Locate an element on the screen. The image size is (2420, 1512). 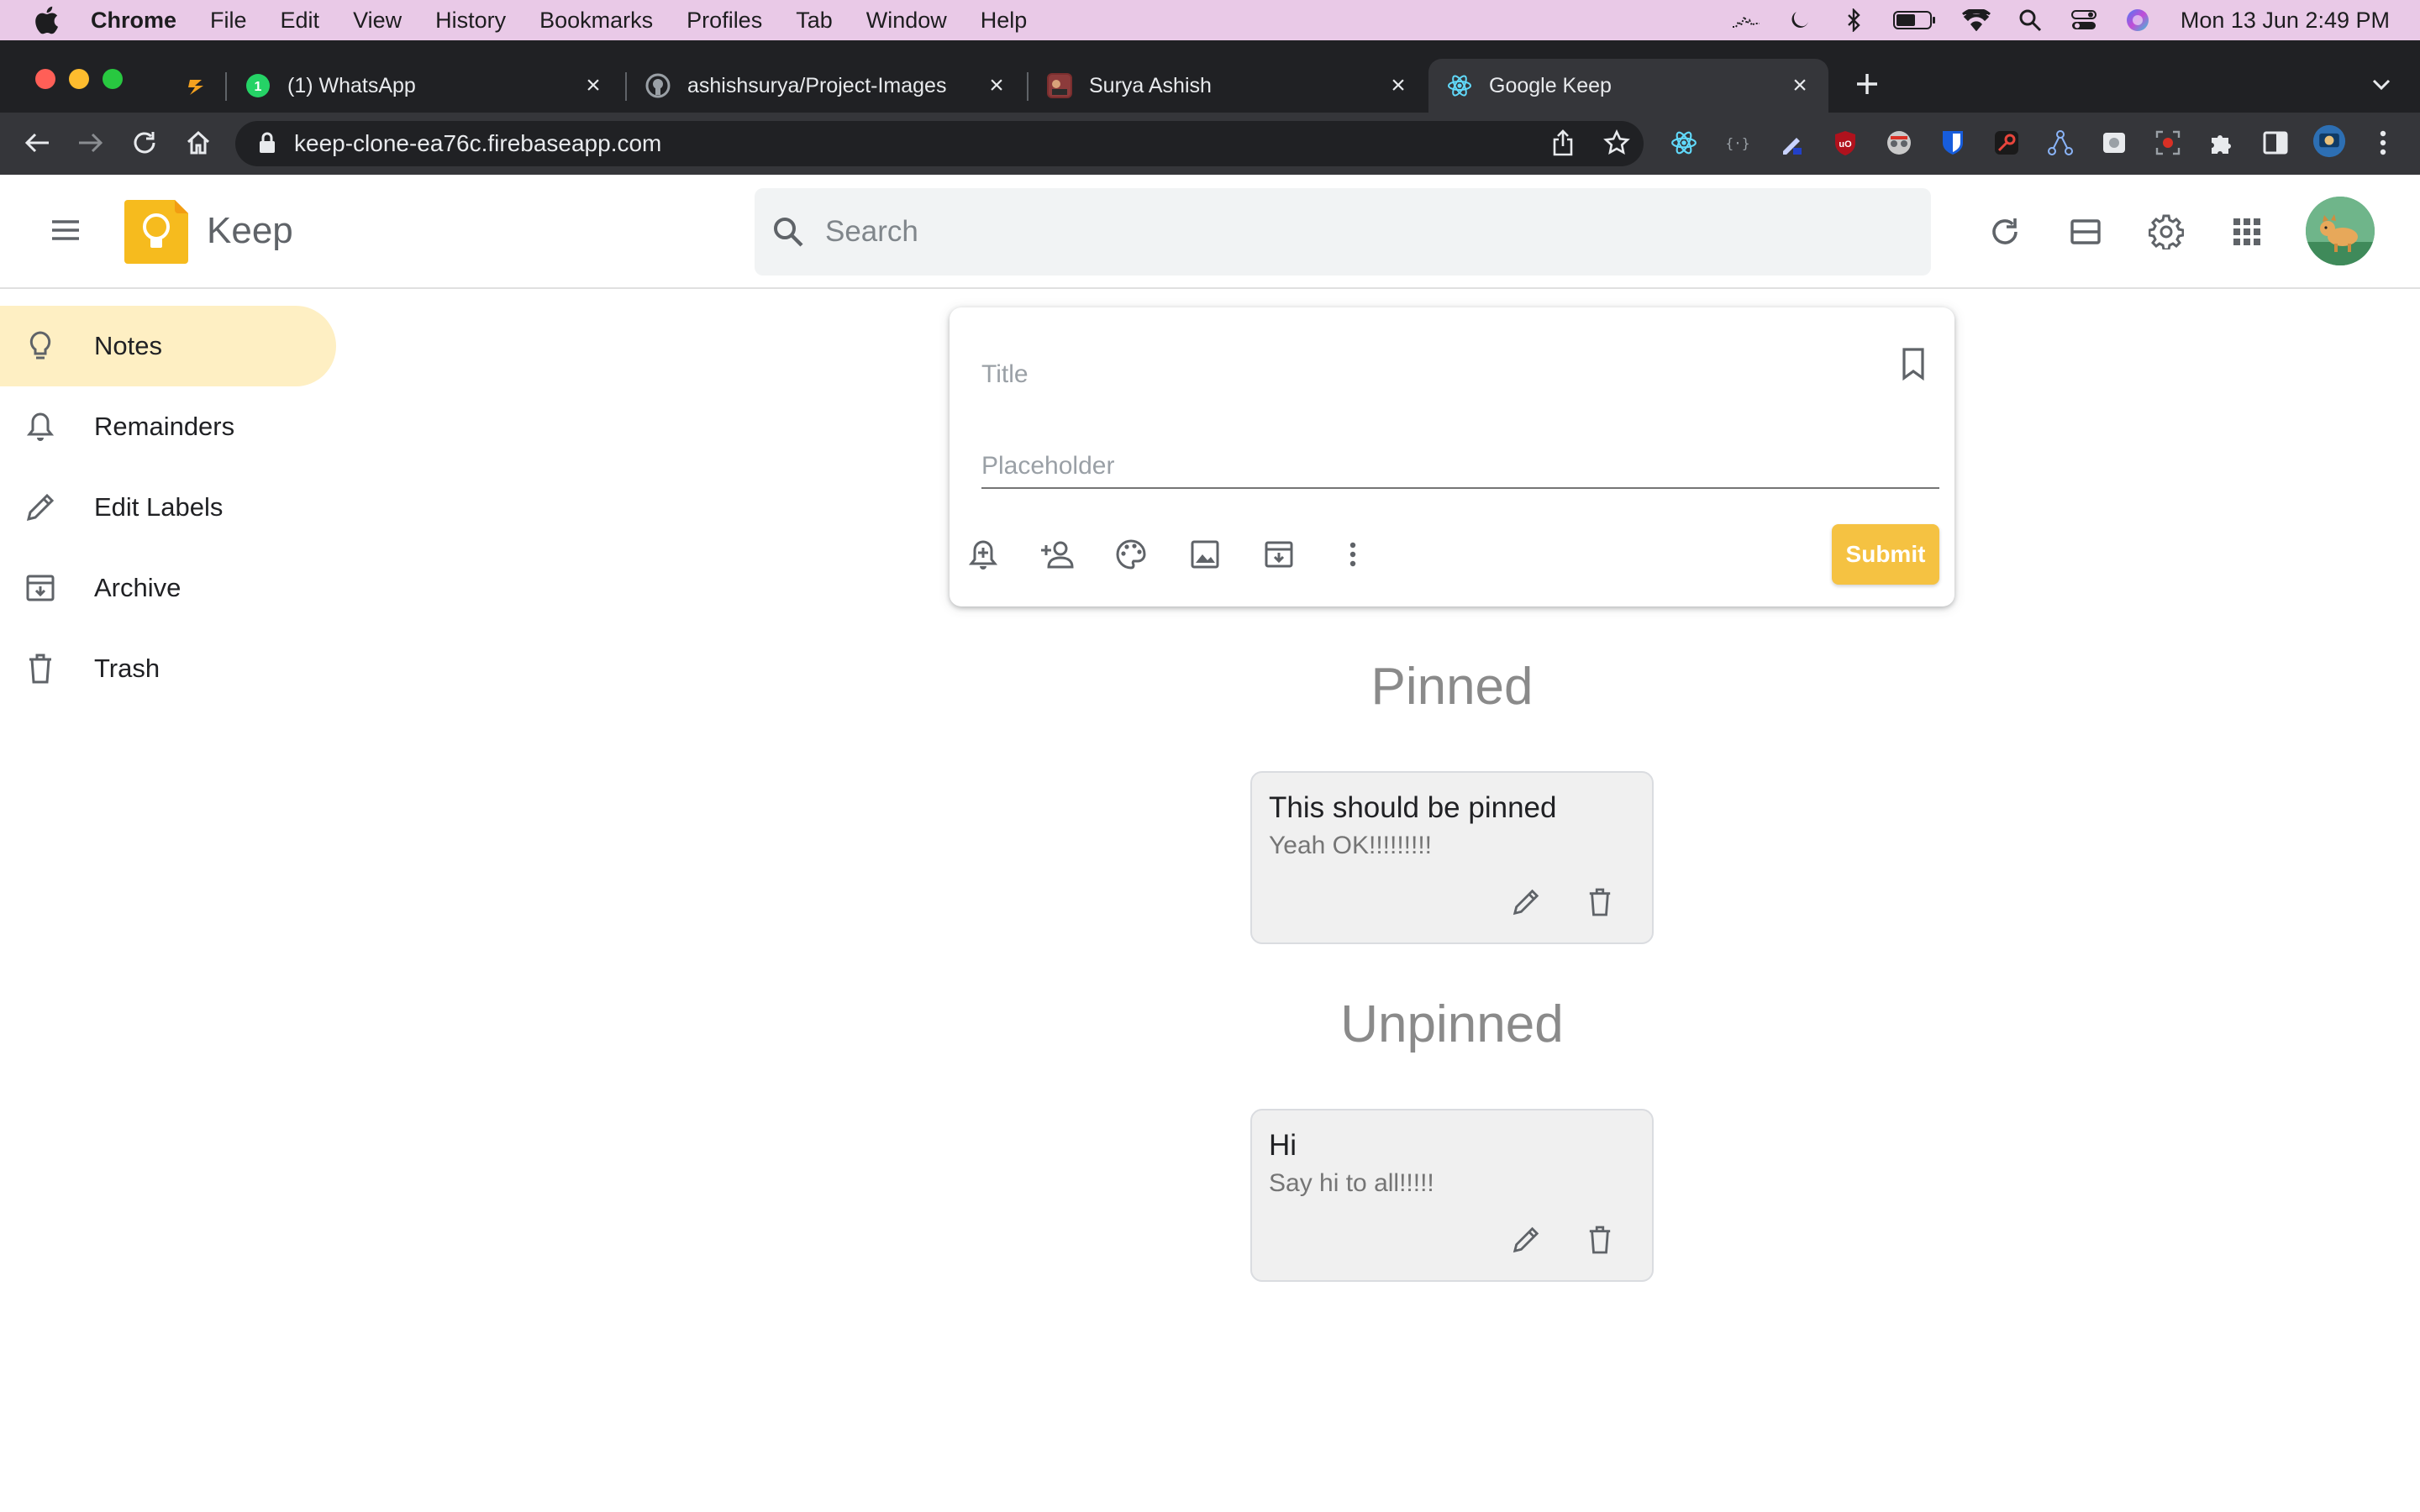
profile-avatar-icon is located at coordinates (2329, 141).